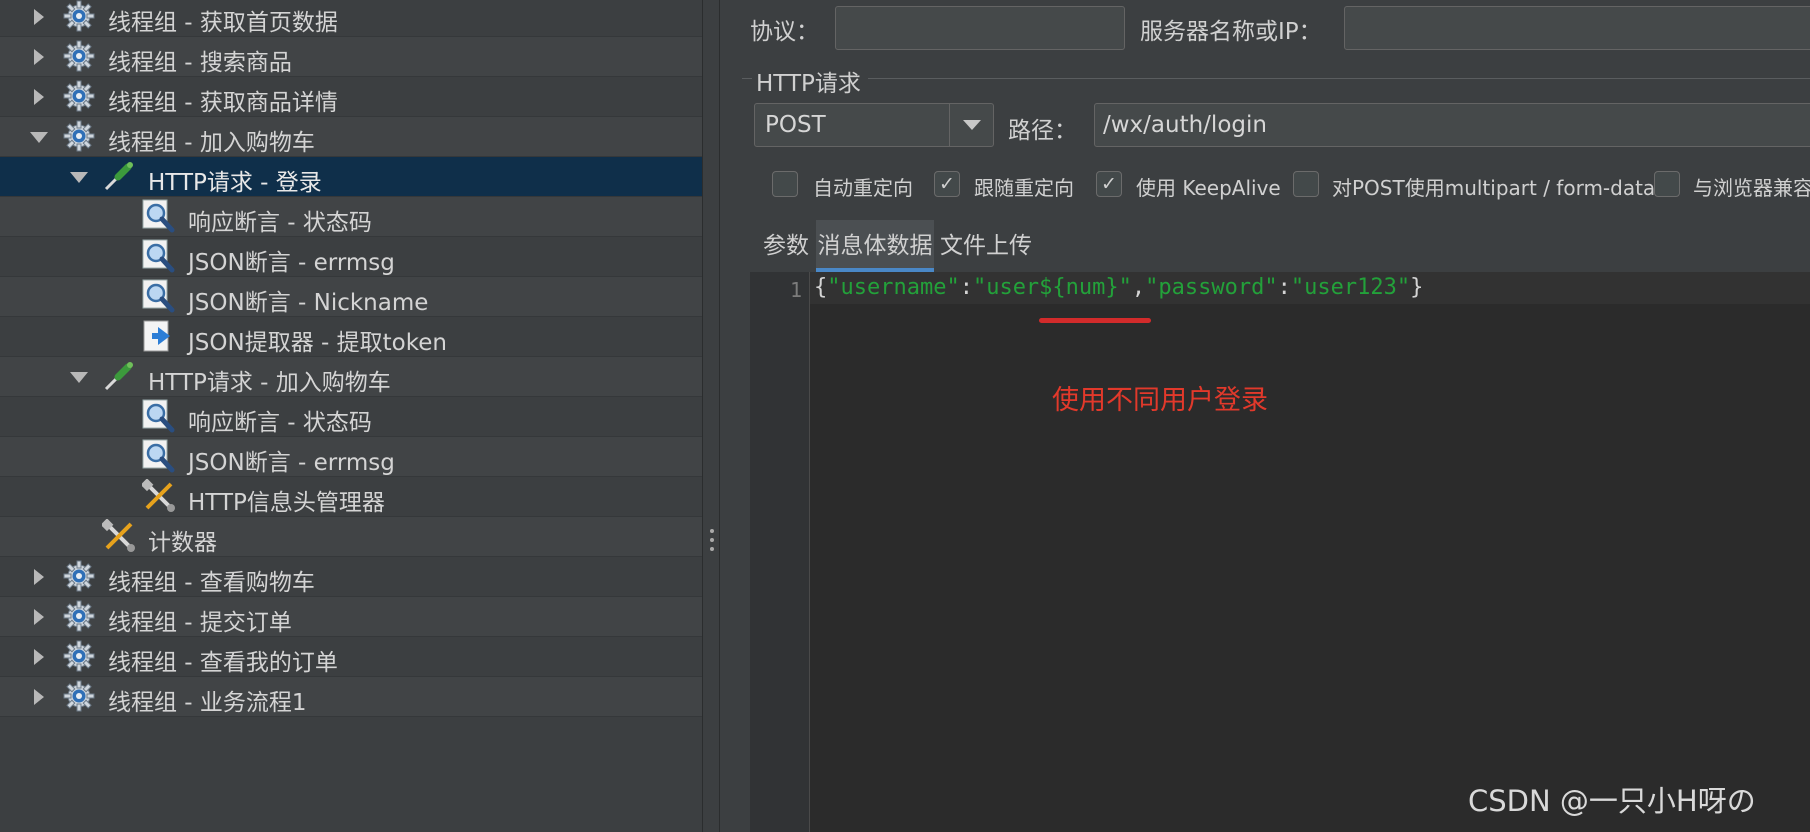 The height and width of the screenshot is (832, 1810). I want to click on tree-item-label: JSON提取器 - 提取token, so click(317, 343).